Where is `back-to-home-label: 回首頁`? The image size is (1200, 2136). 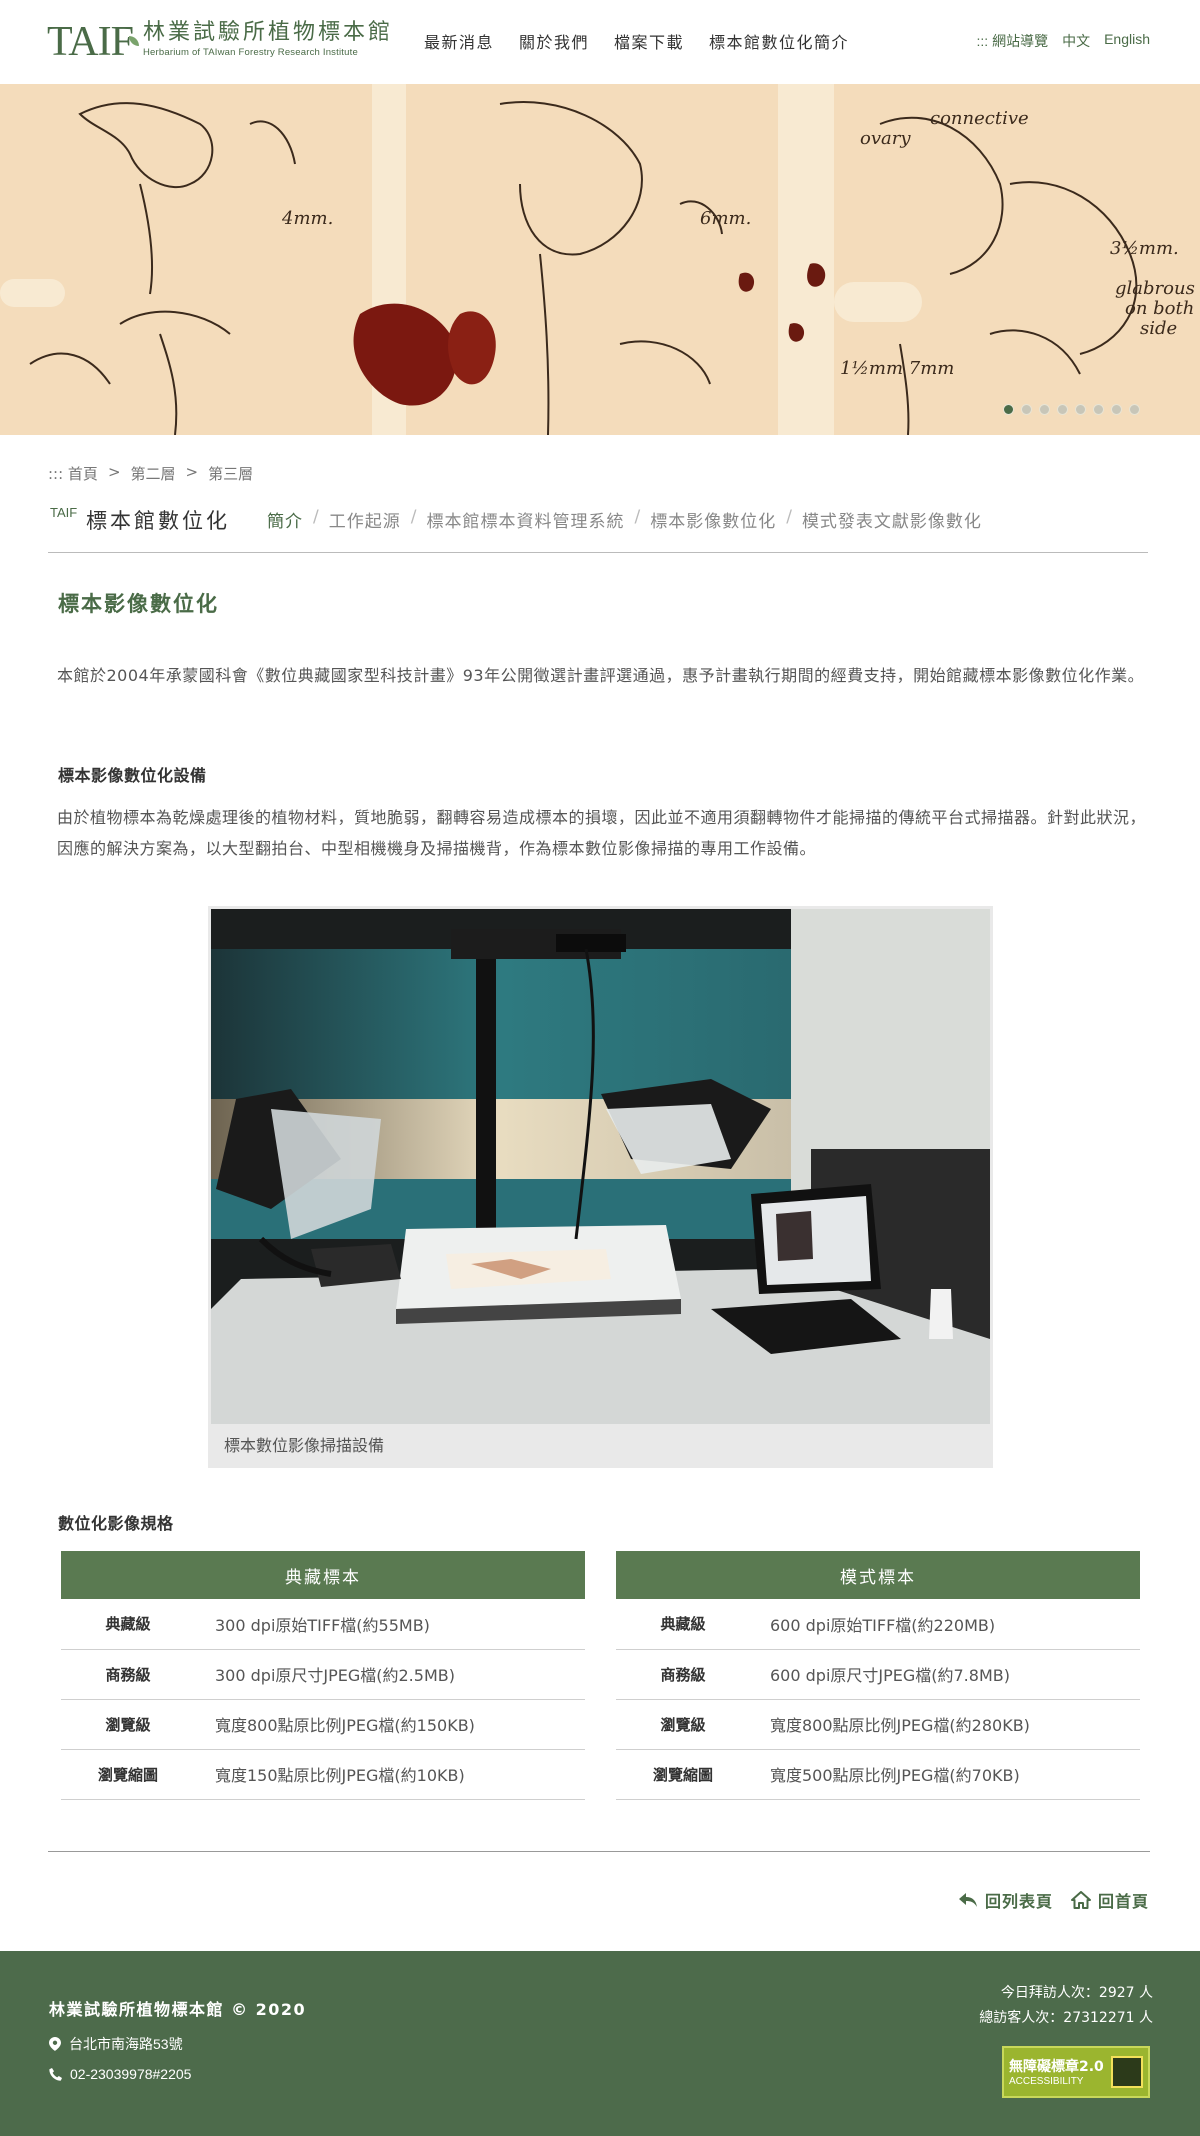 back-to-home-label: 回首頁 is located at coordinates (1123, 1901).